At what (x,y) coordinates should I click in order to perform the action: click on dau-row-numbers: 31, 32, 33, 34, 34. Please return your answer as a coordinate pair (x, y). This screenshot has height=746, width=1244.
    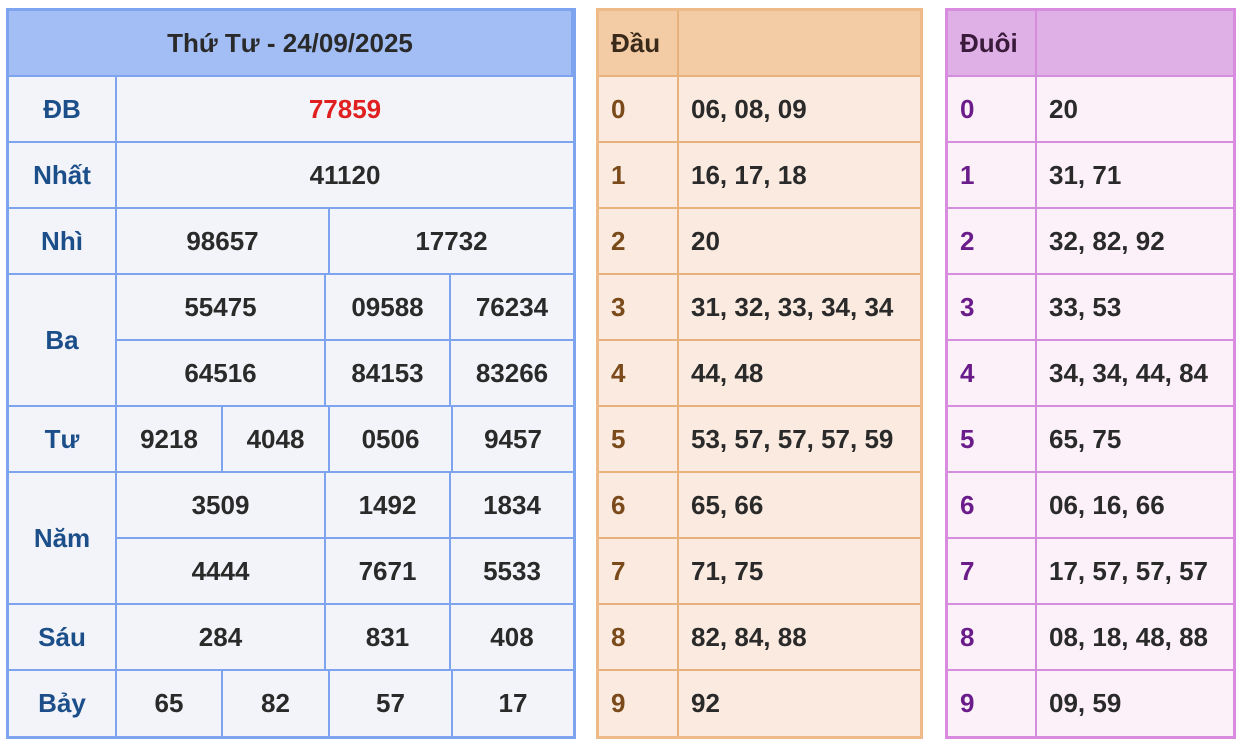
    Looking at the image, I should click on (799, 308).